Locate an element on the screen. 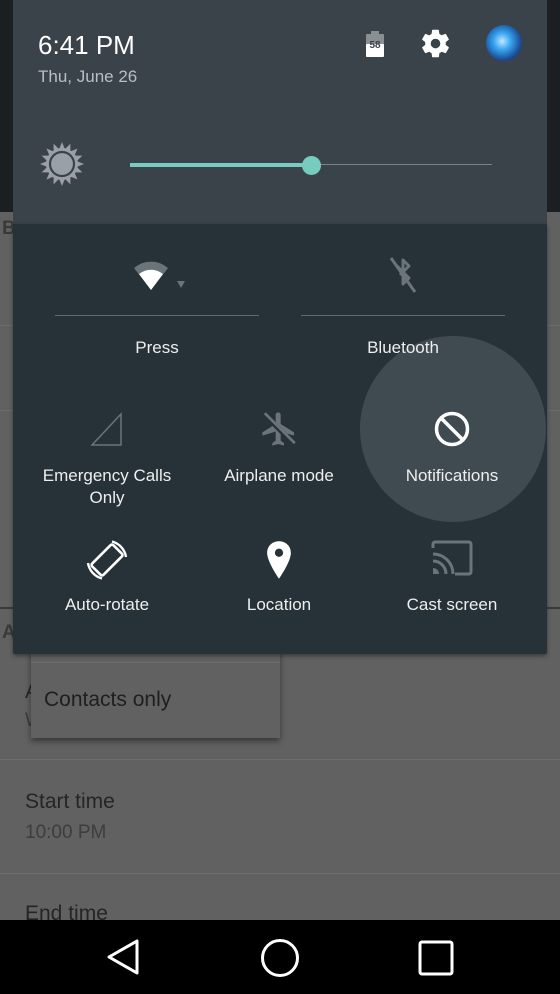  navigation-bar is located at coordinates (280, 957).